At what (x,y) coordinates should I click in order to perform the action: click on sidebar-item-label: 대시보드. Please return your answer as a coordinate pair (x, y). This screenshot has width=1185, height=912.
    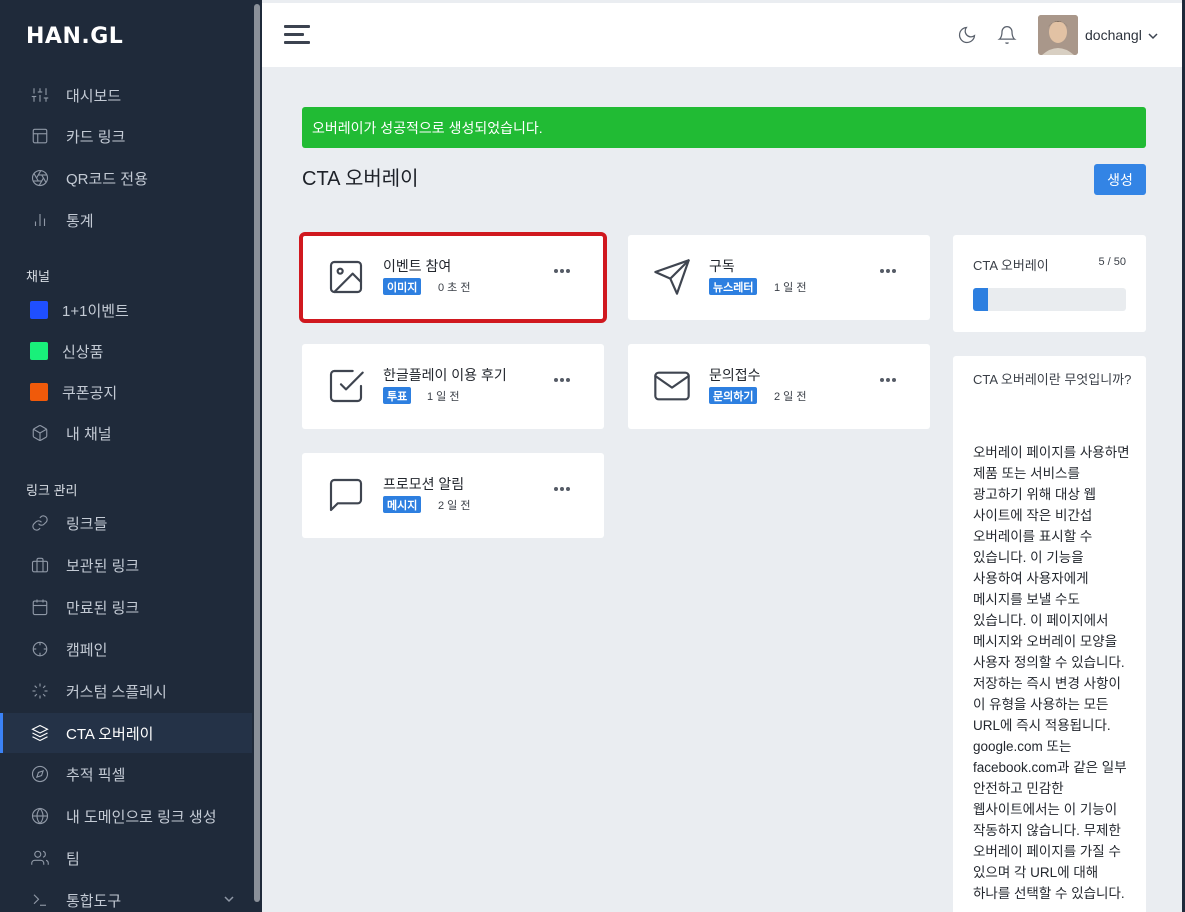
    Looking at the image, I should click on (94, 96).